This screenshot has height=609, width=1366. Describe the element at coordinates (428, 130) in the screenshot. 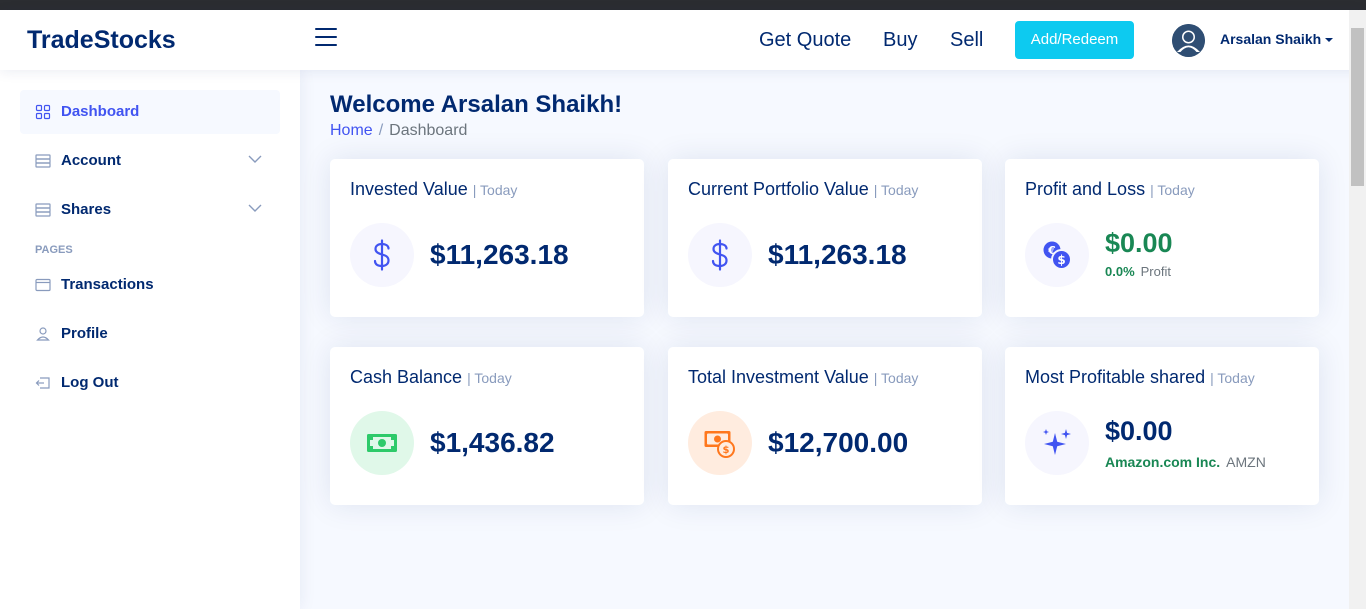

I see `breadcrumb-current: Dashboard` at that location.